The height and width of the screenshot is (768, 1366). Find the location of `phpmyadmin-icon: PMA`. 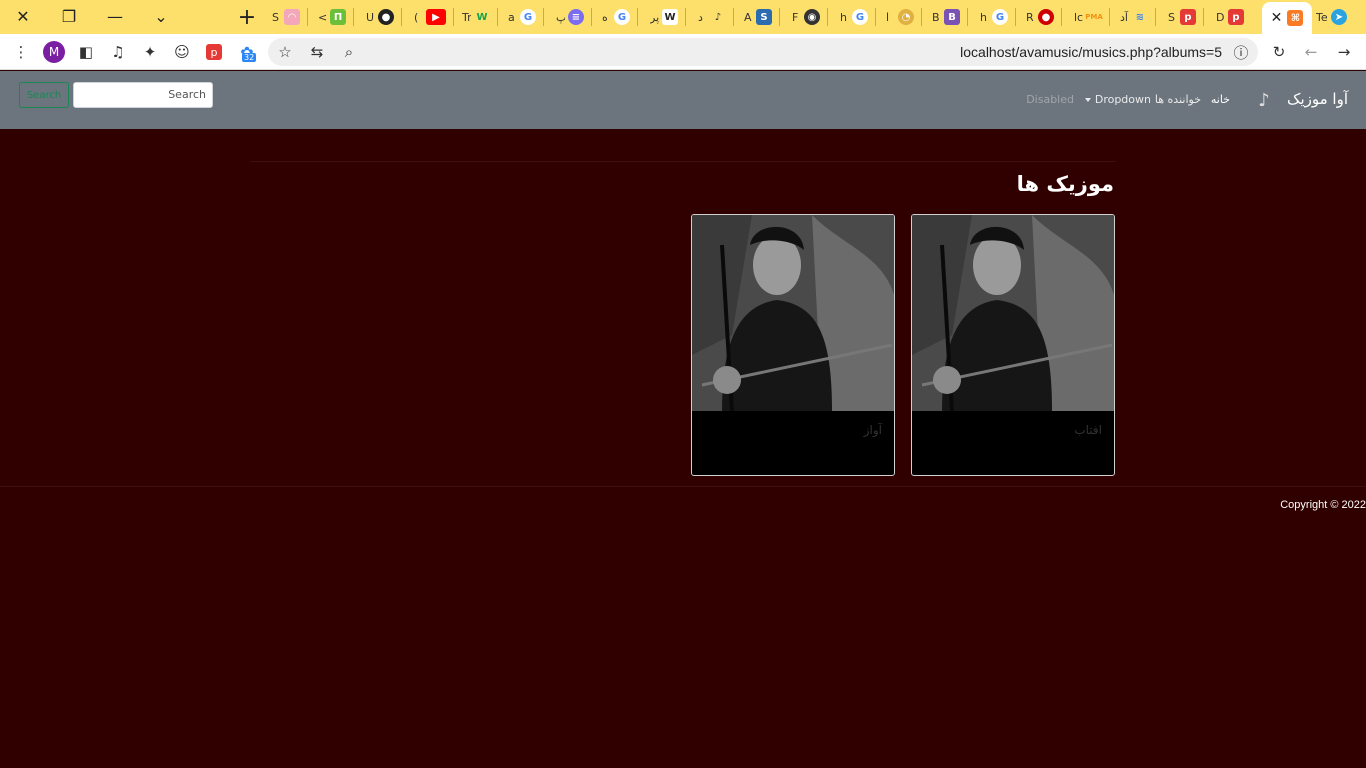

phpmyadmin-icon: PMA is located at coordinates (1094, 17).